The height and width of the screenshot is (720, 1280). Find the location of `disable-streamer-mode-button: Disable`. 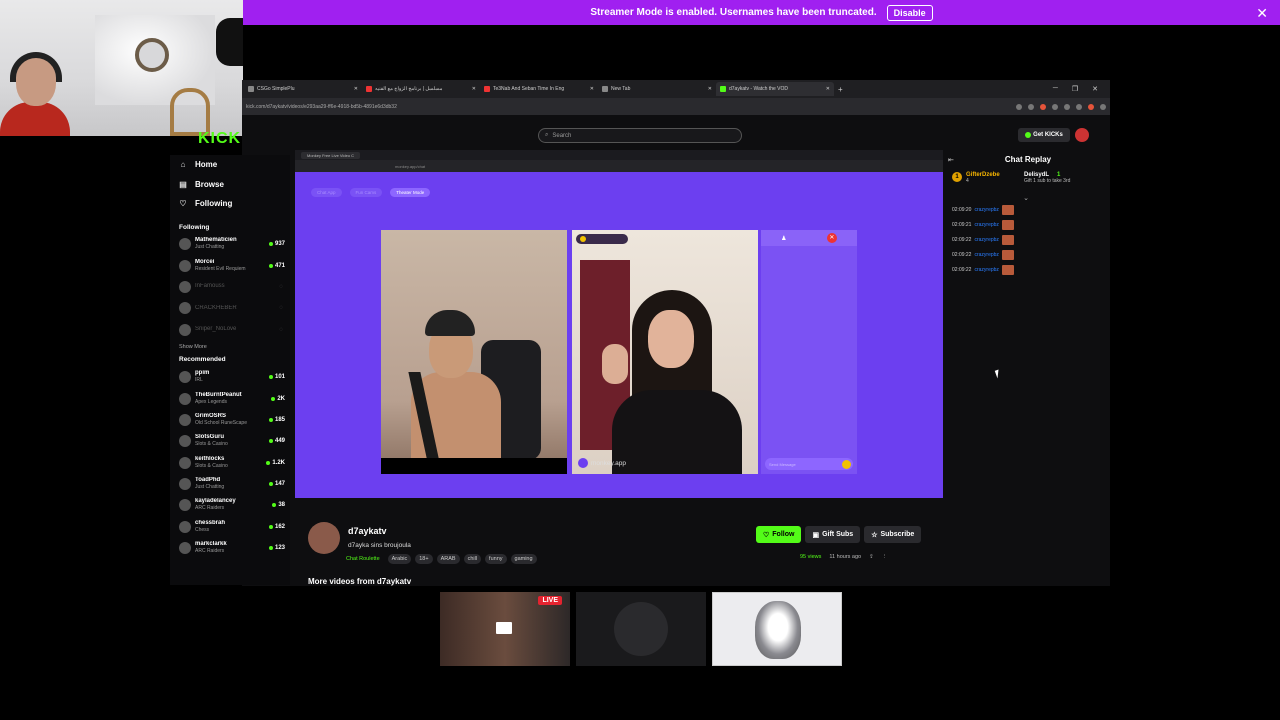

disable-streamer-mode-button: Disable is located at coordinates (909, 12).